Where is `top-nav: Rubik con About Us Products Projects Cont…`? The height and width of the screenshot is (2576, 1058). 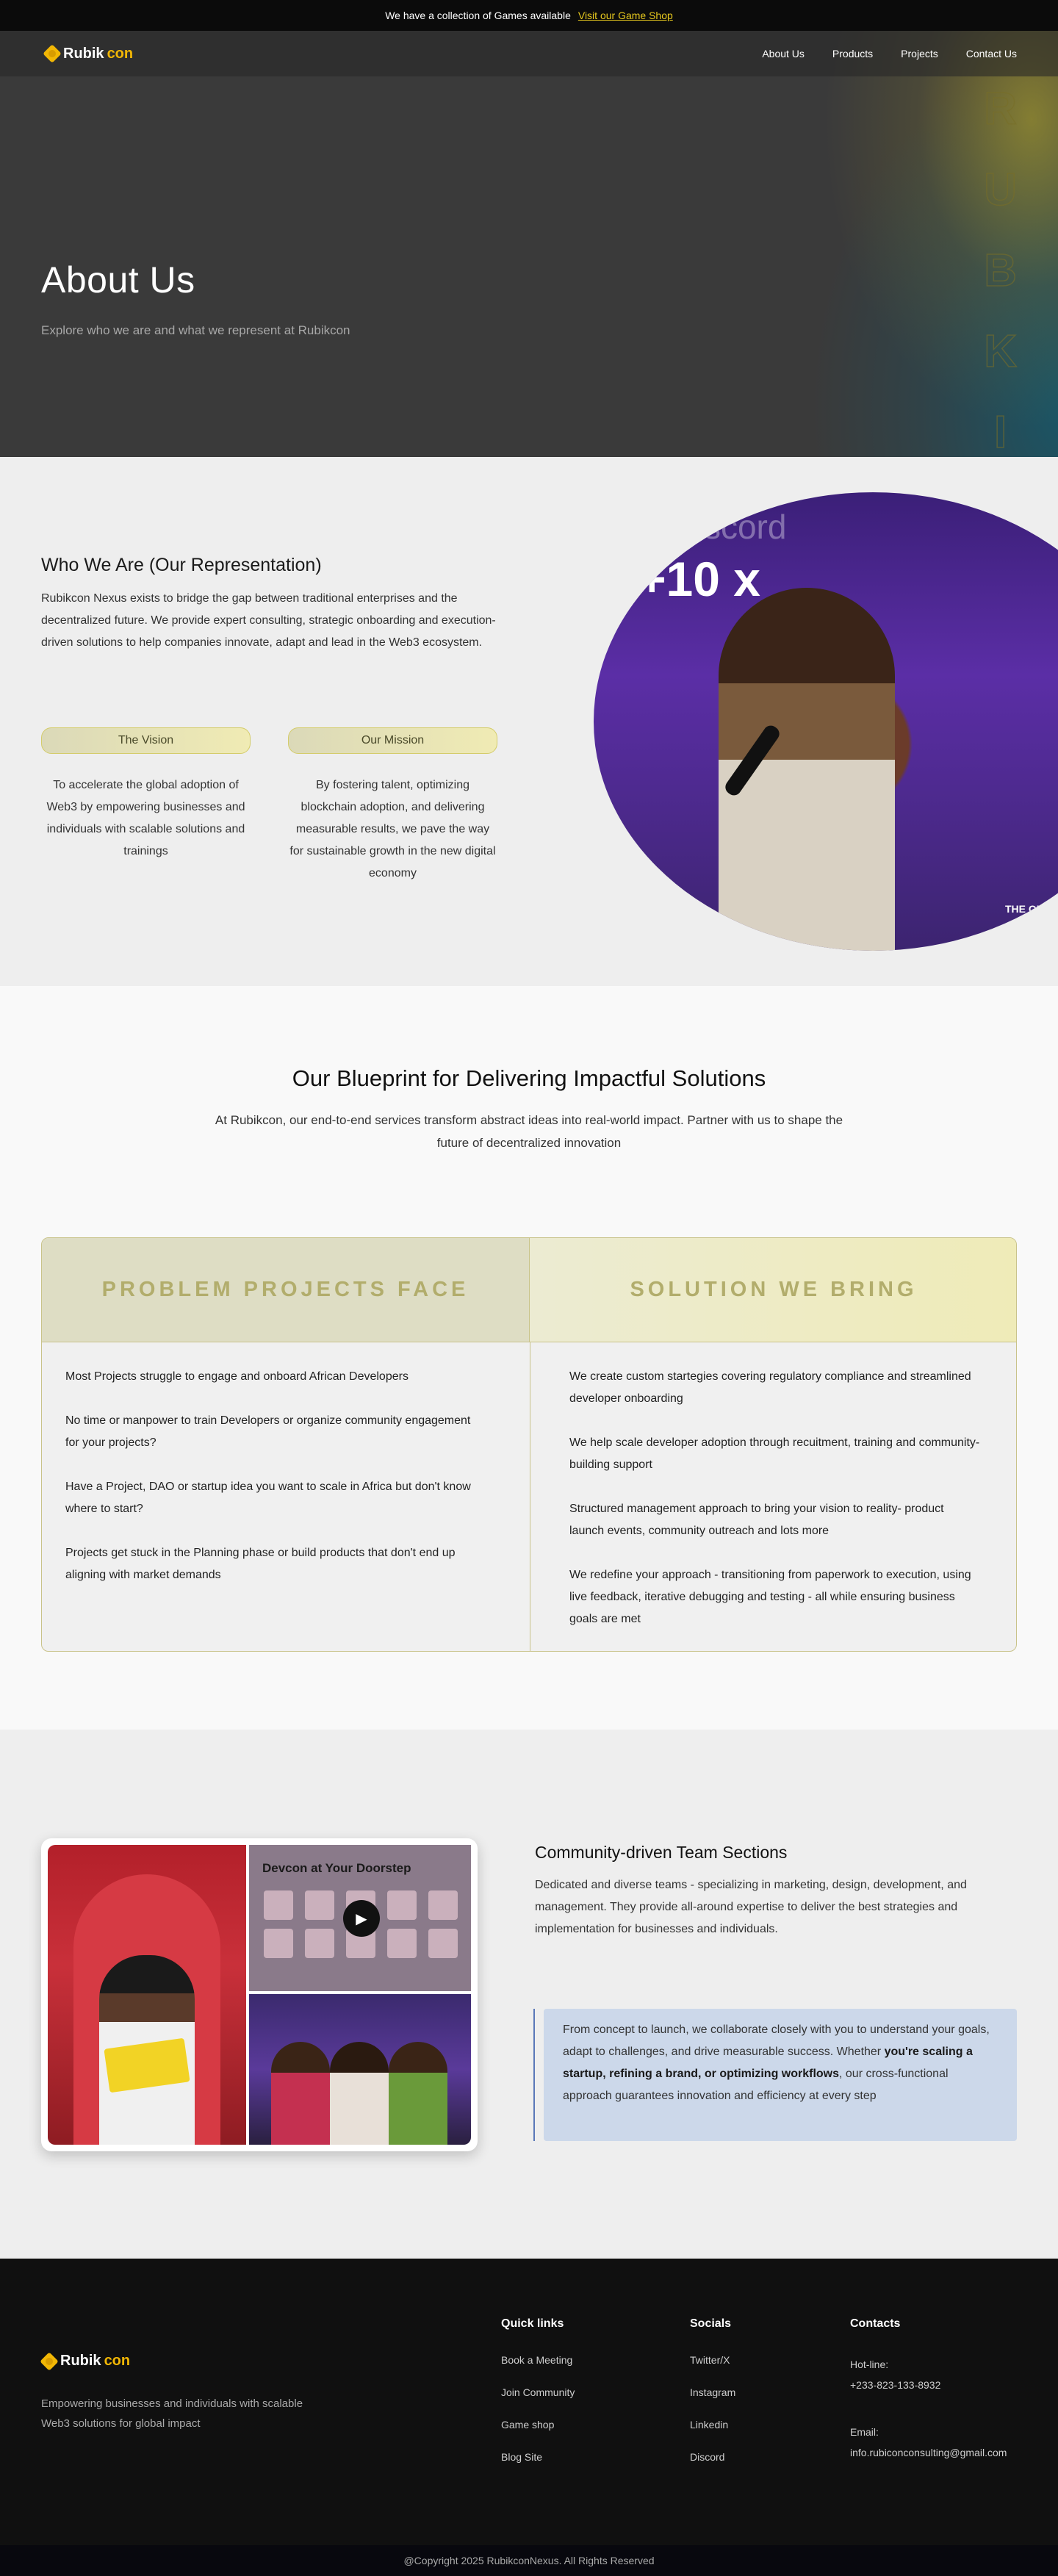
top-nav: Rubik con About Us Products Projects Cont… is located at coordinates (529, 53).